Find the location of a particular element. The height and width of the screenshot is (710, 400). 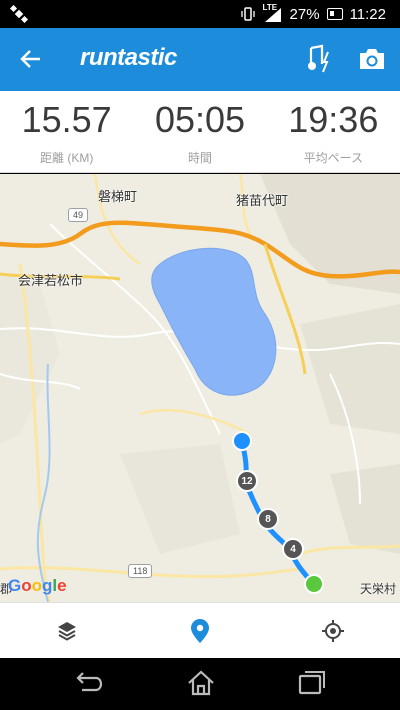

system-navbar is located at coordinates (200, 684).